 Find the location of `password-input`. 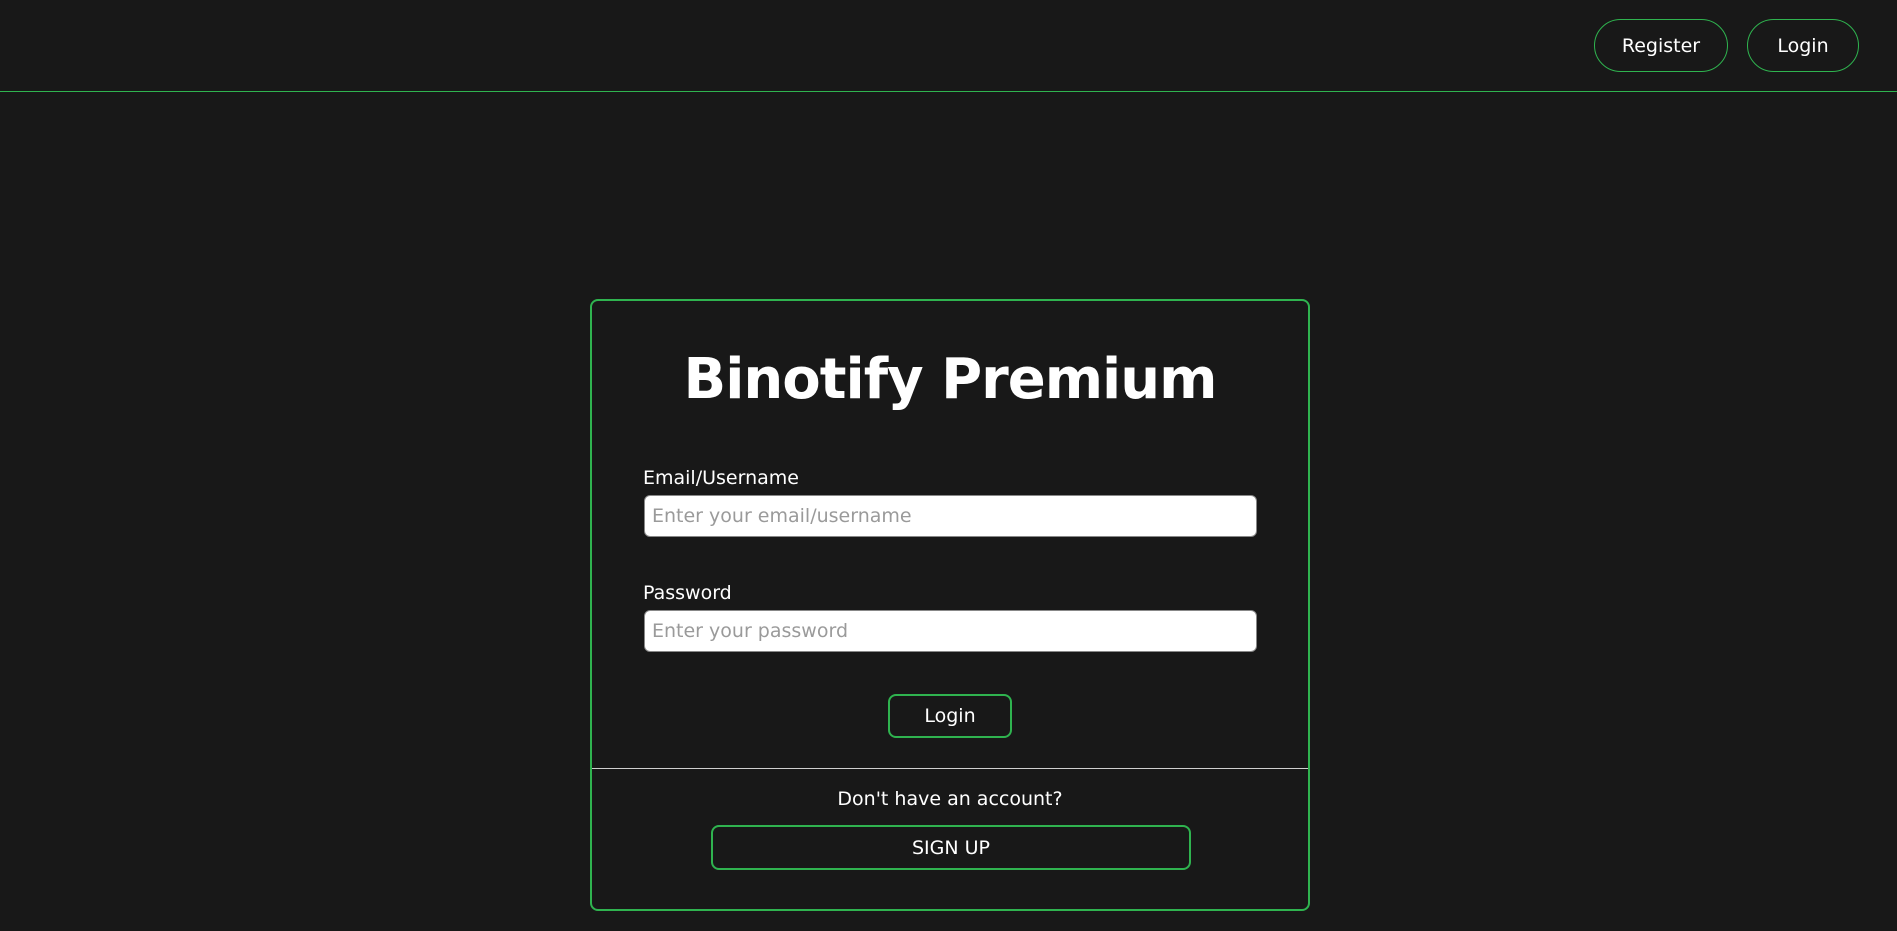

password-input is located at coordinates (950, 631).